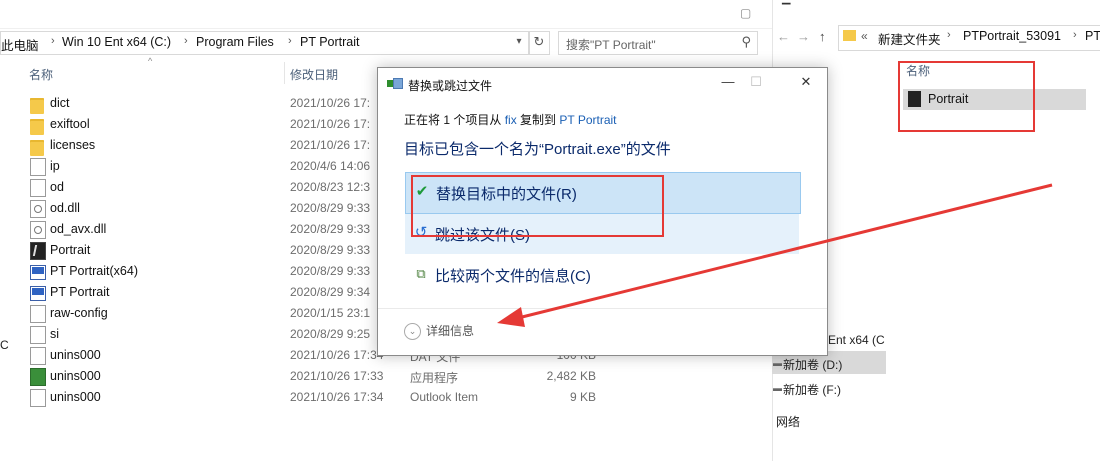  I want to click on annotation-arrow-head, so click(511, 317).